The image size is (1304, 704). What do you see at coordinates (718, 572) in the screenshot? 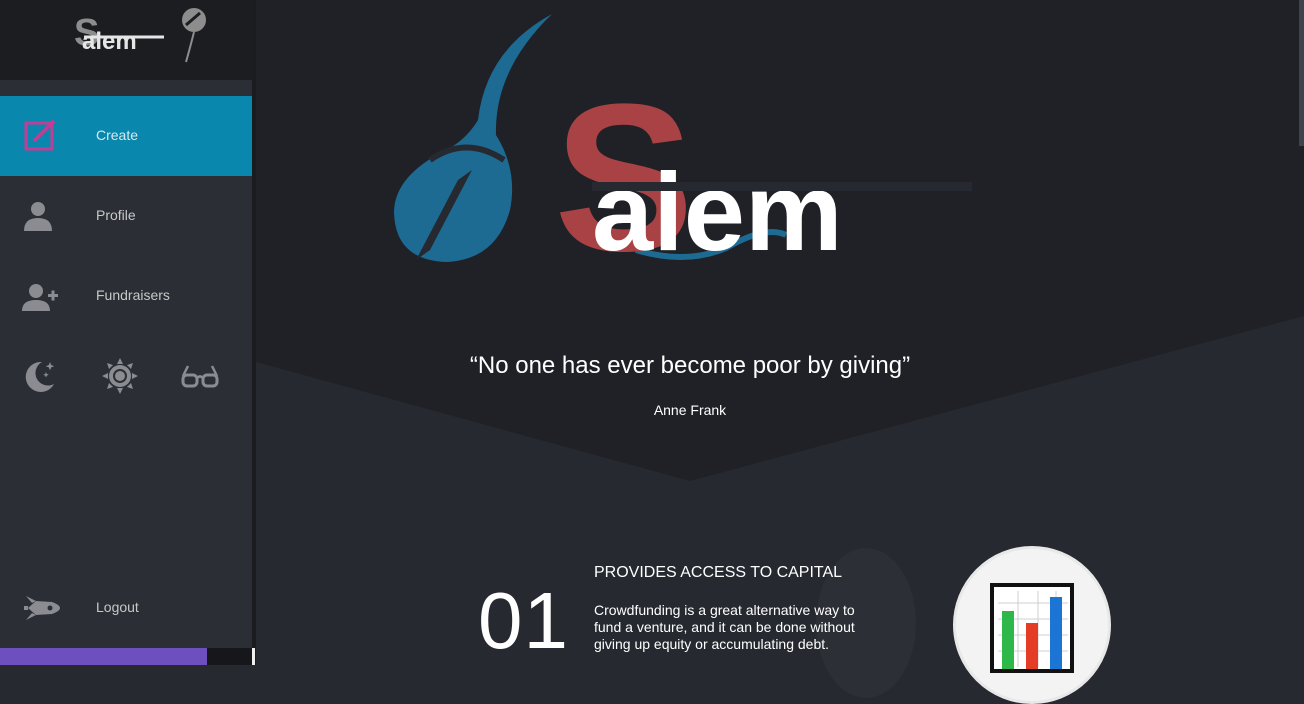
I see `feature-title: PROVIDES ACCESS TO CAPITAL` at bounding box center [718, 572].